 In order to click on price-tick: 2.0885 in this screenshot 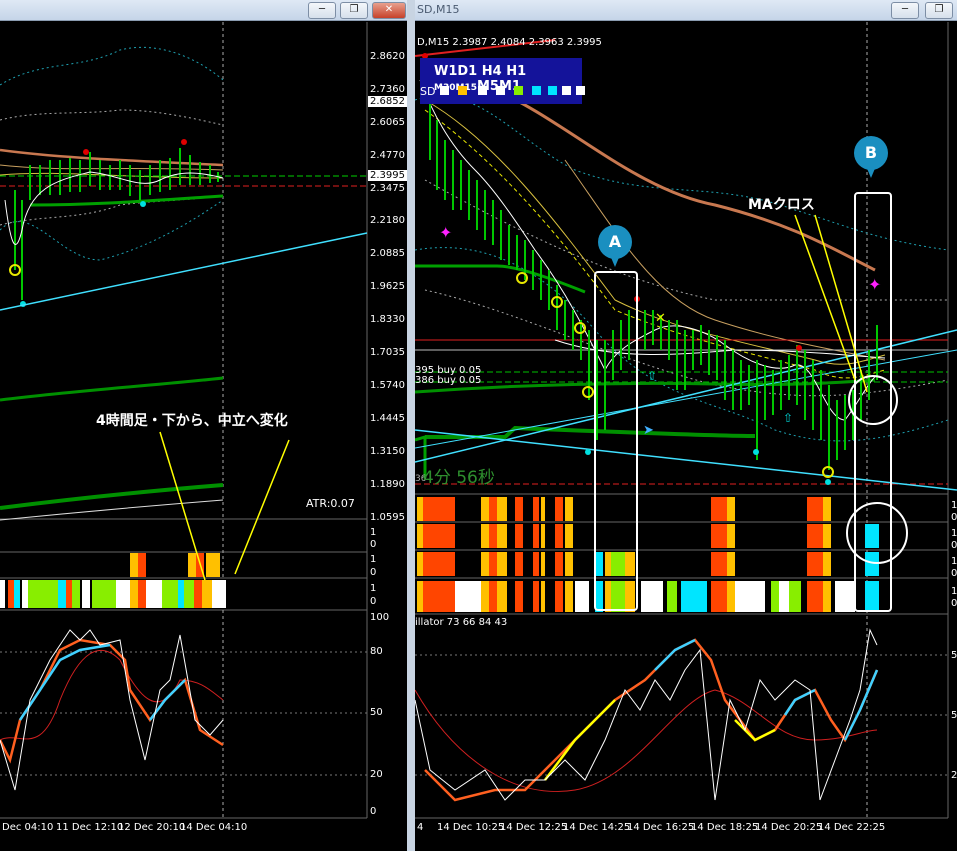, I will do `click(387, 253)`.